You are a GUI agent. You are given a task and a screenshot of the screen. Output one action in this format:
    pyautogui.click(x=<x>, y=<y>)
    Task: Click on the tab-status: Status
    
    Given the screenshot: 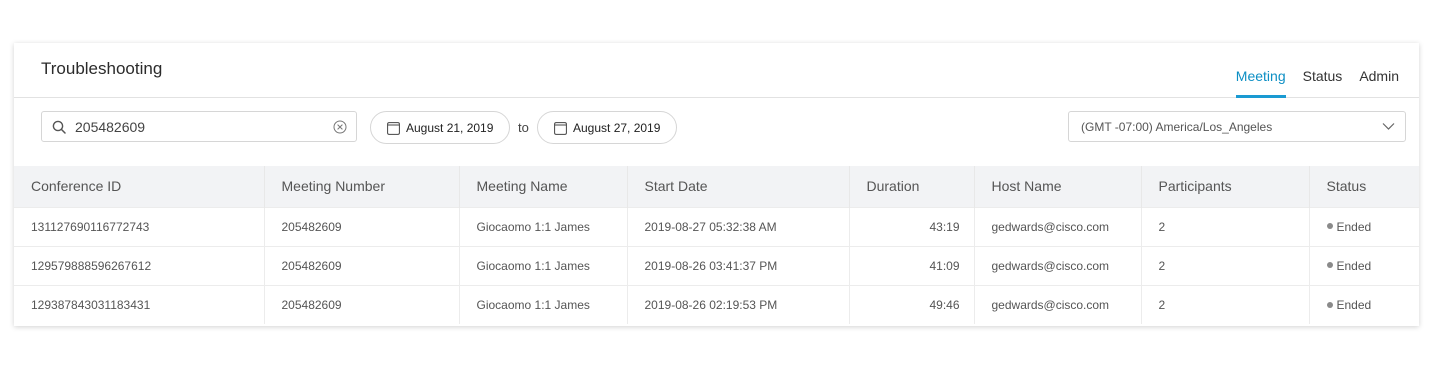 What is the action you would take?
    pyautogui.click(x=1323, y=70)
    